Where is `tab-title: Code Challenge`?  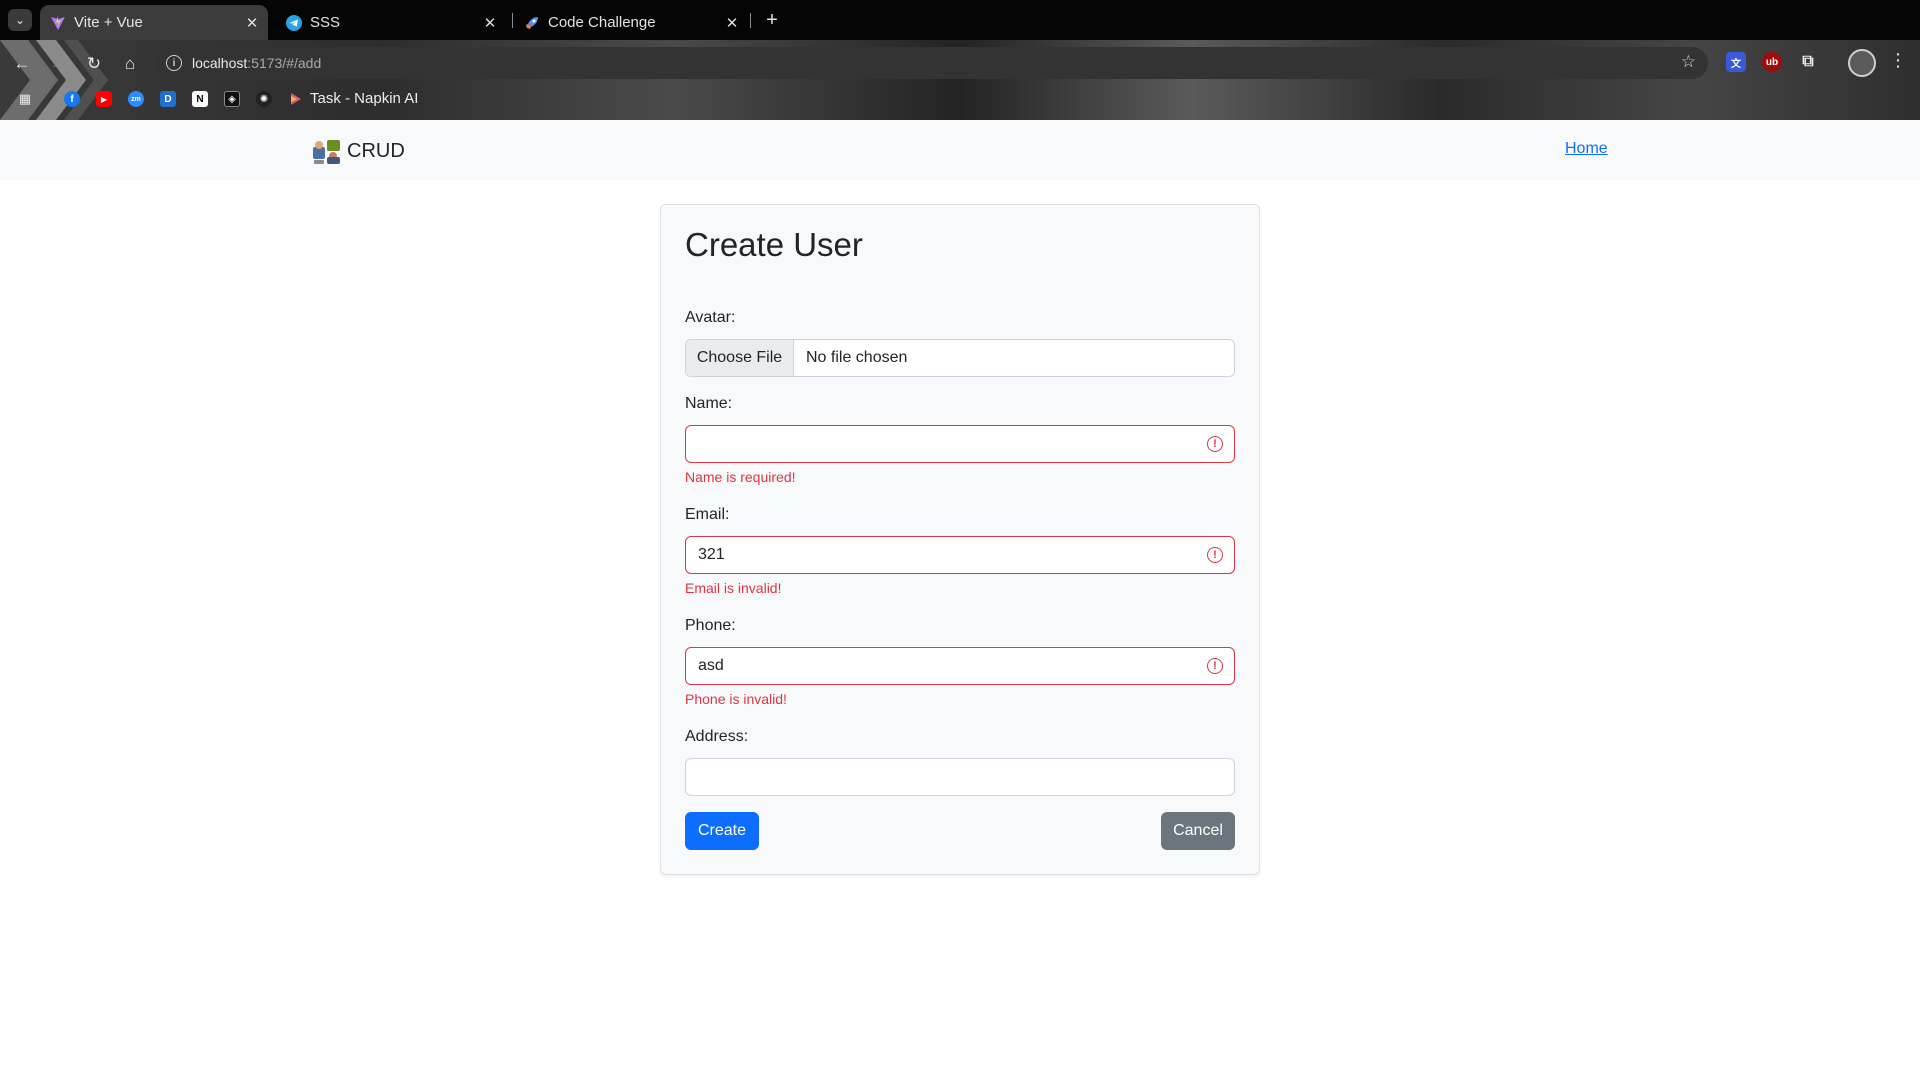 tab-title: Code Challenge is located at coordinates (602, 22).